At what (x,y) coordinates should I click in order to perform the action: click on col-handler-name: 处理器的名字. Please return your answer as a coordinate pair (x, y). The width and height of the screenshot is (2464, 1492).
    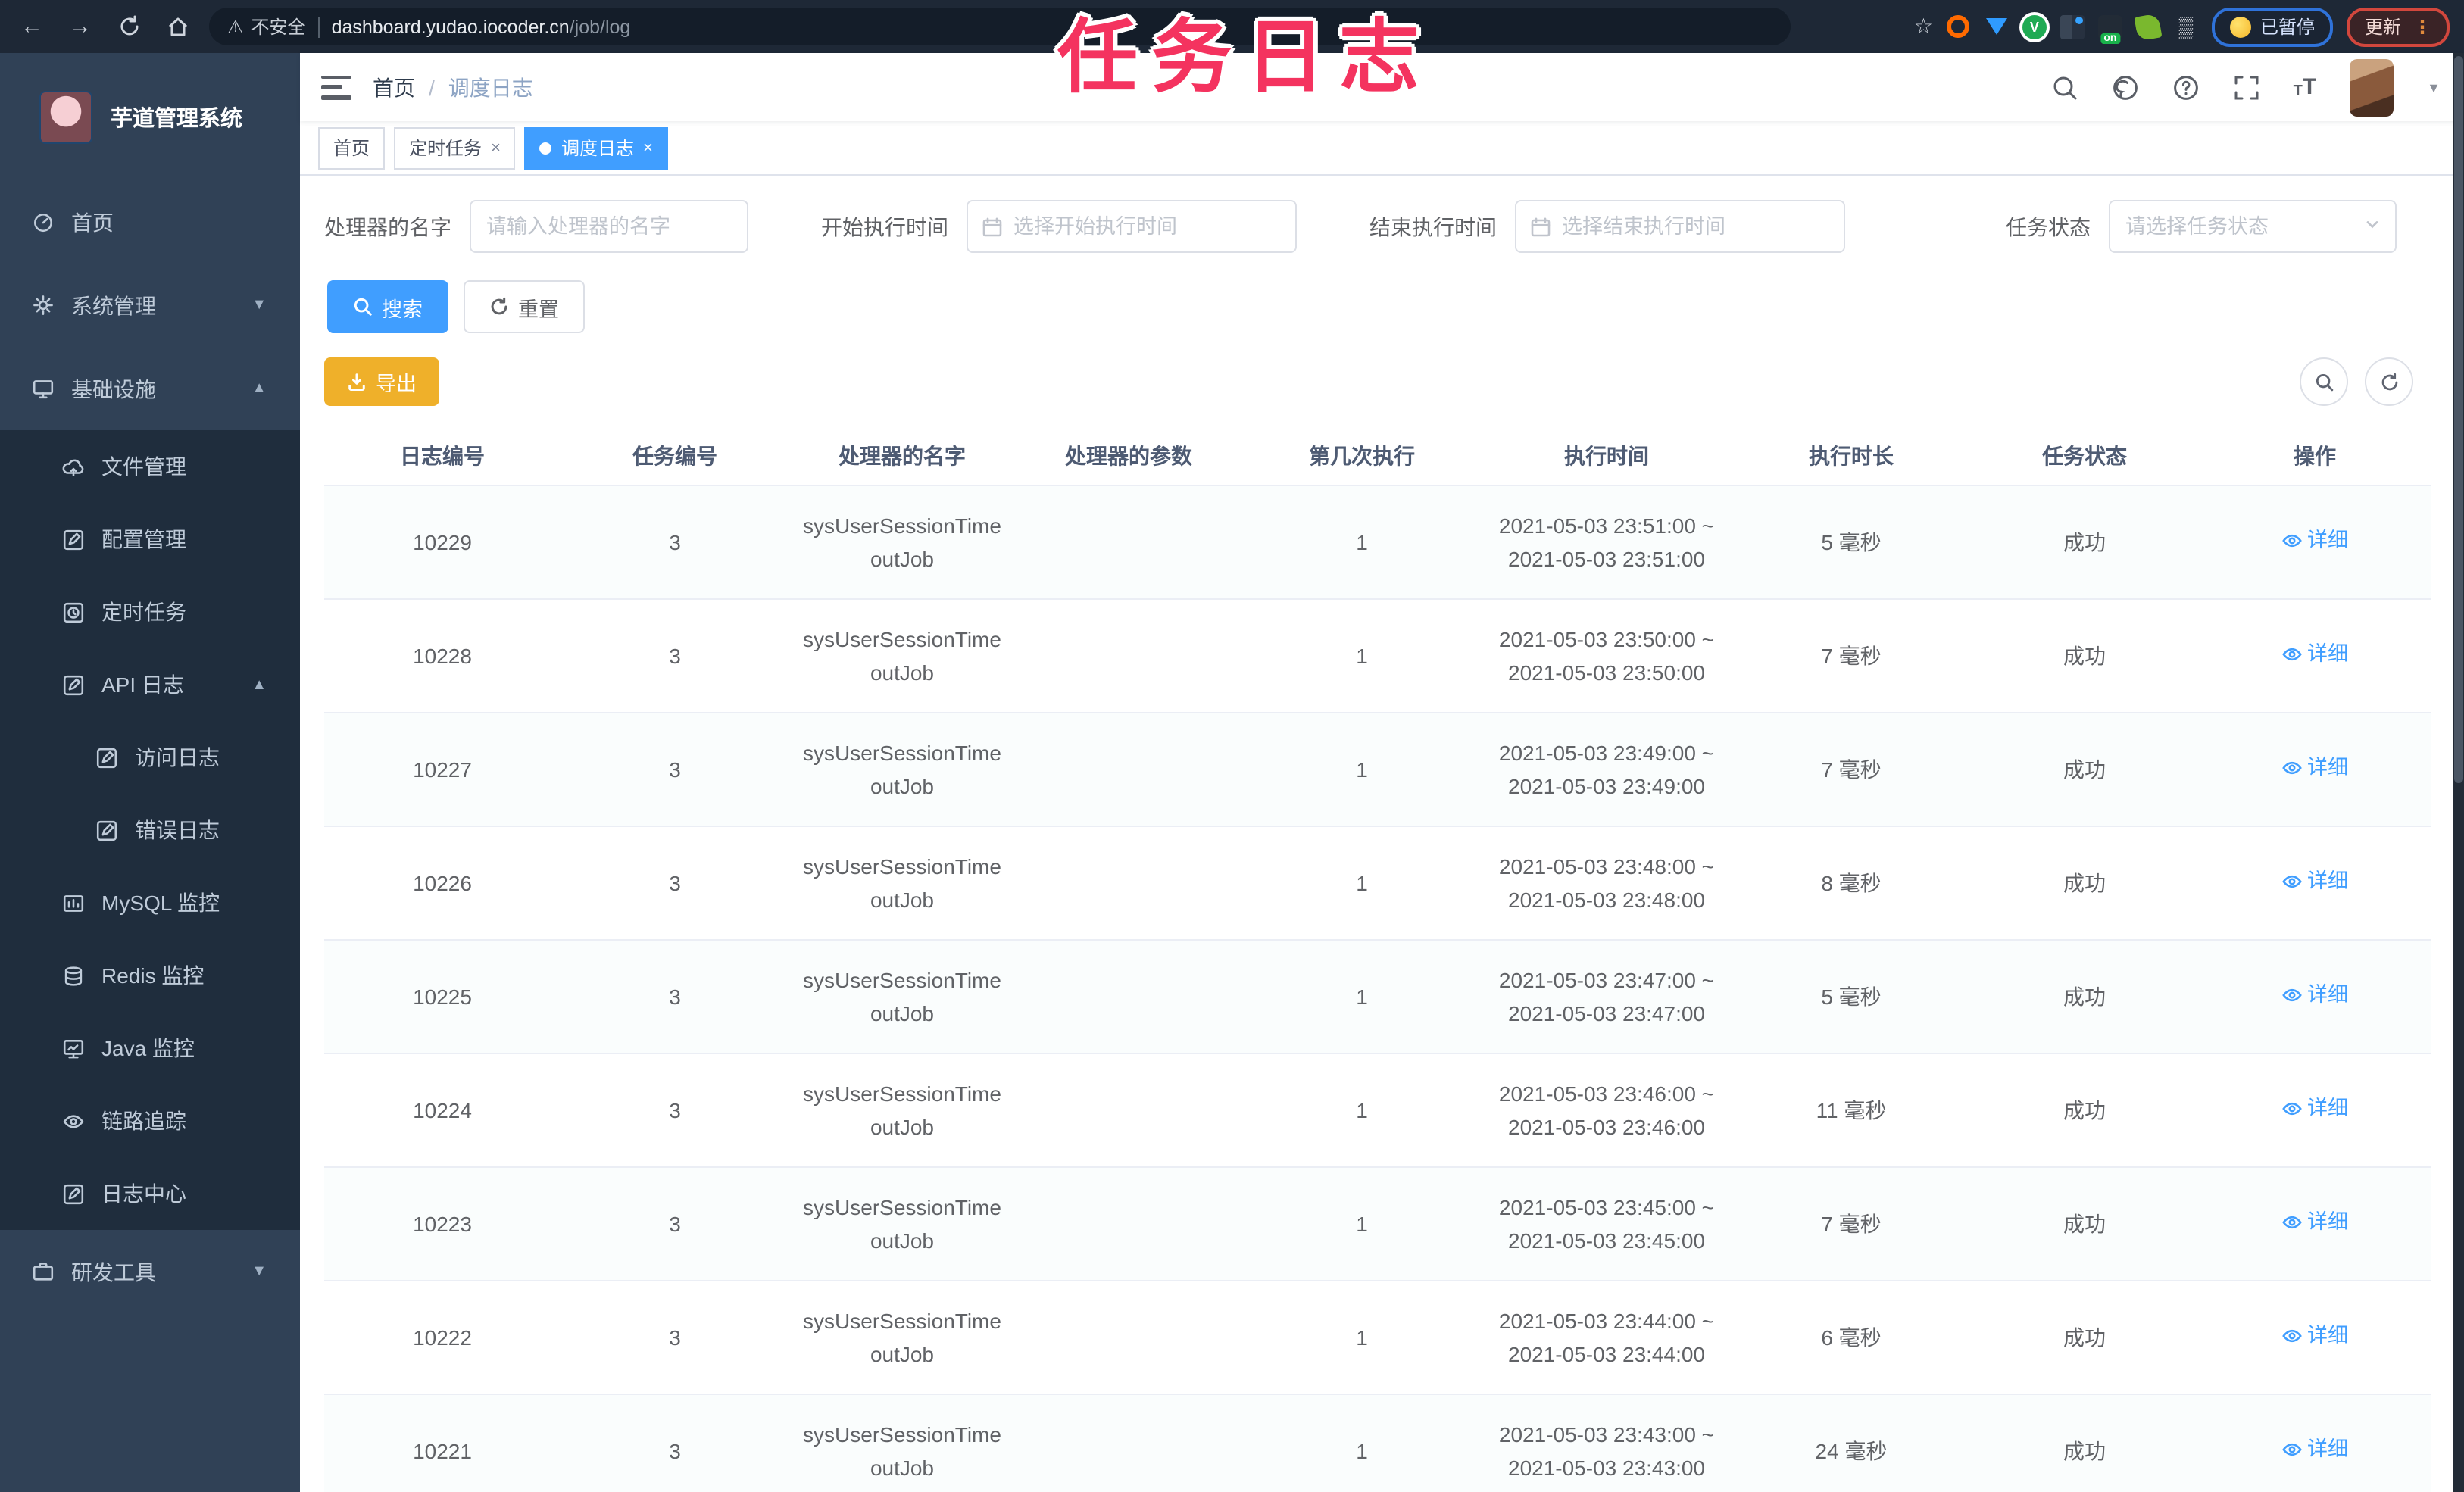
    Looking at the image, I should click on (902, 457).